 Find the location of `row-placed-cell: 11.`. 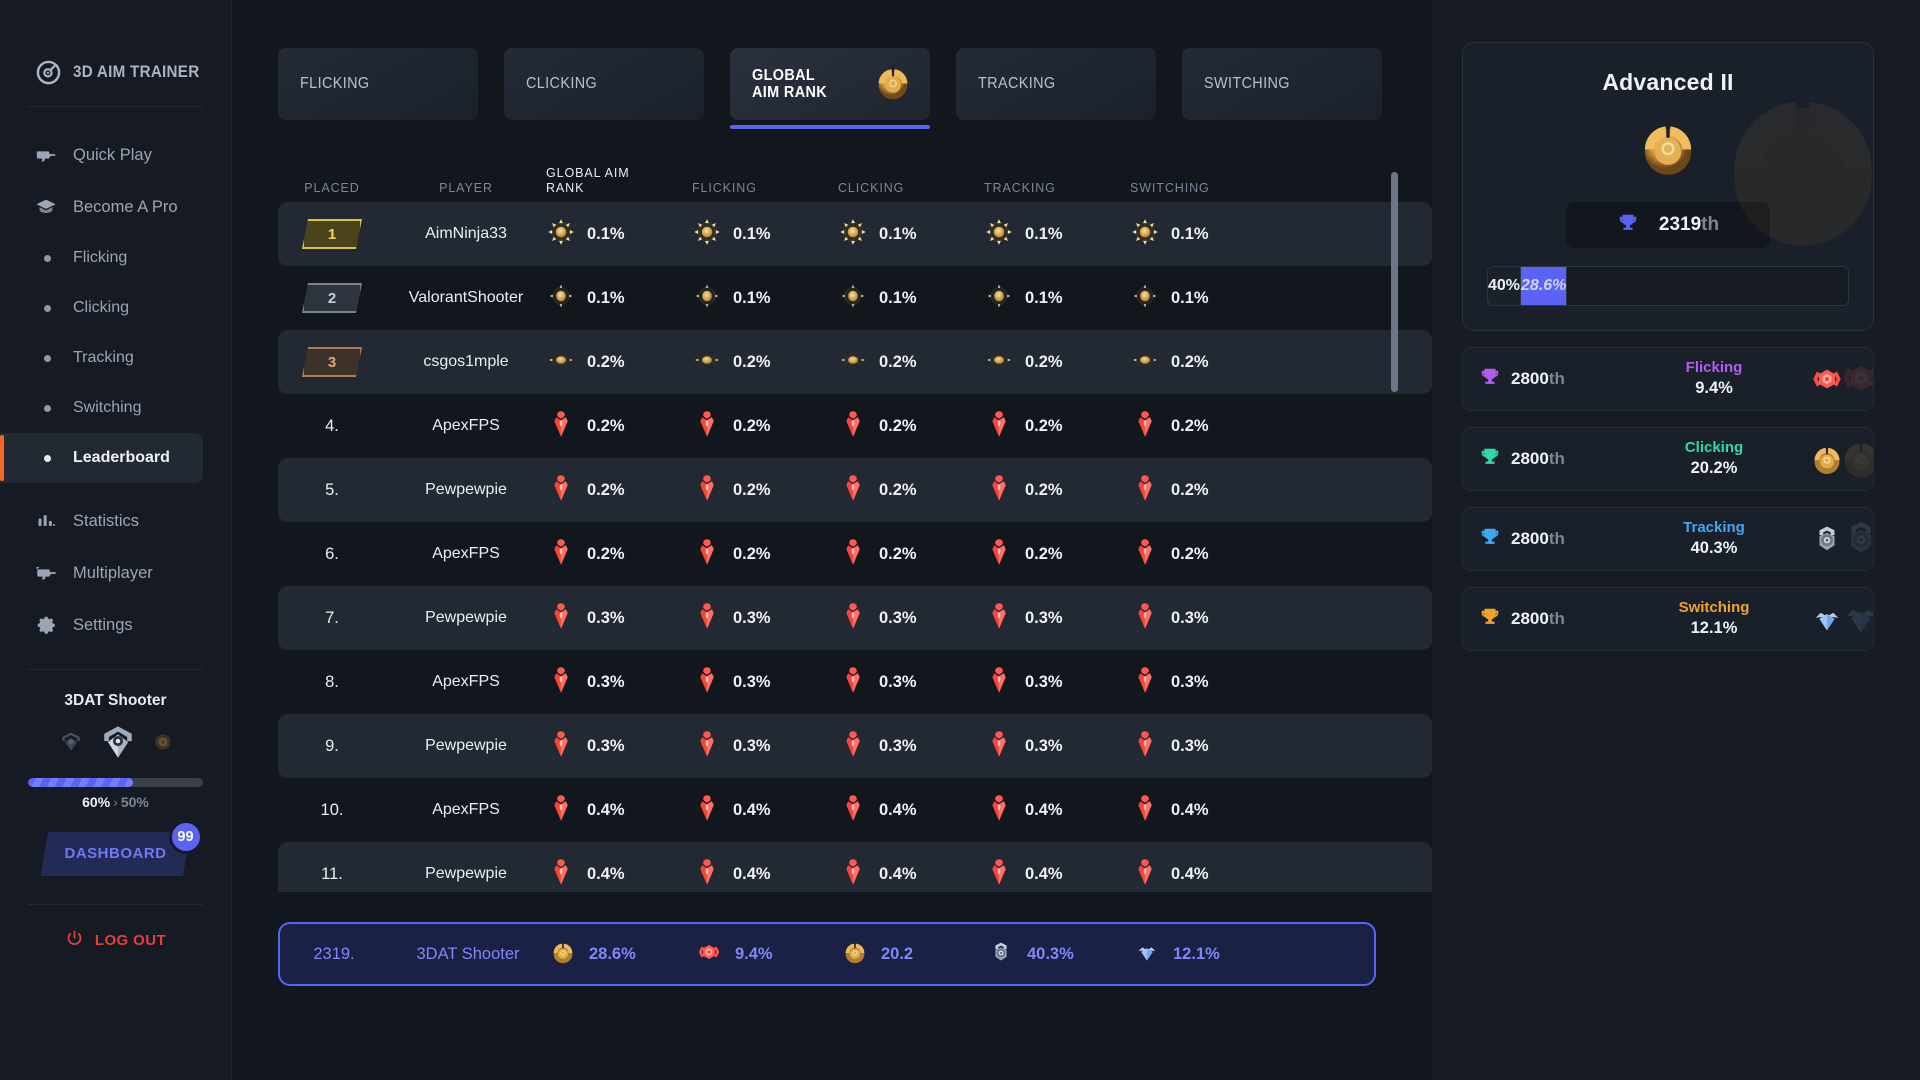

row-placed-cell: 11. is located at coordinates (332, 874).